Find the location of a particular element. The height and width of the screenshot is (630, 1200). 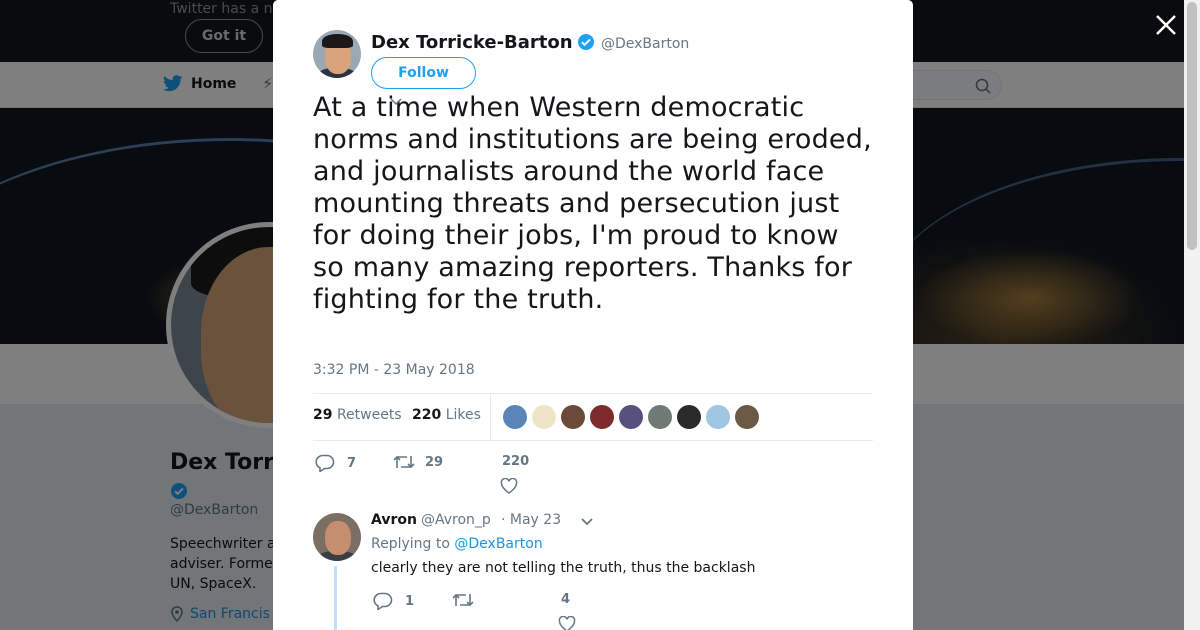

scrollbar-thumb is located at coordinates (1192, 126).